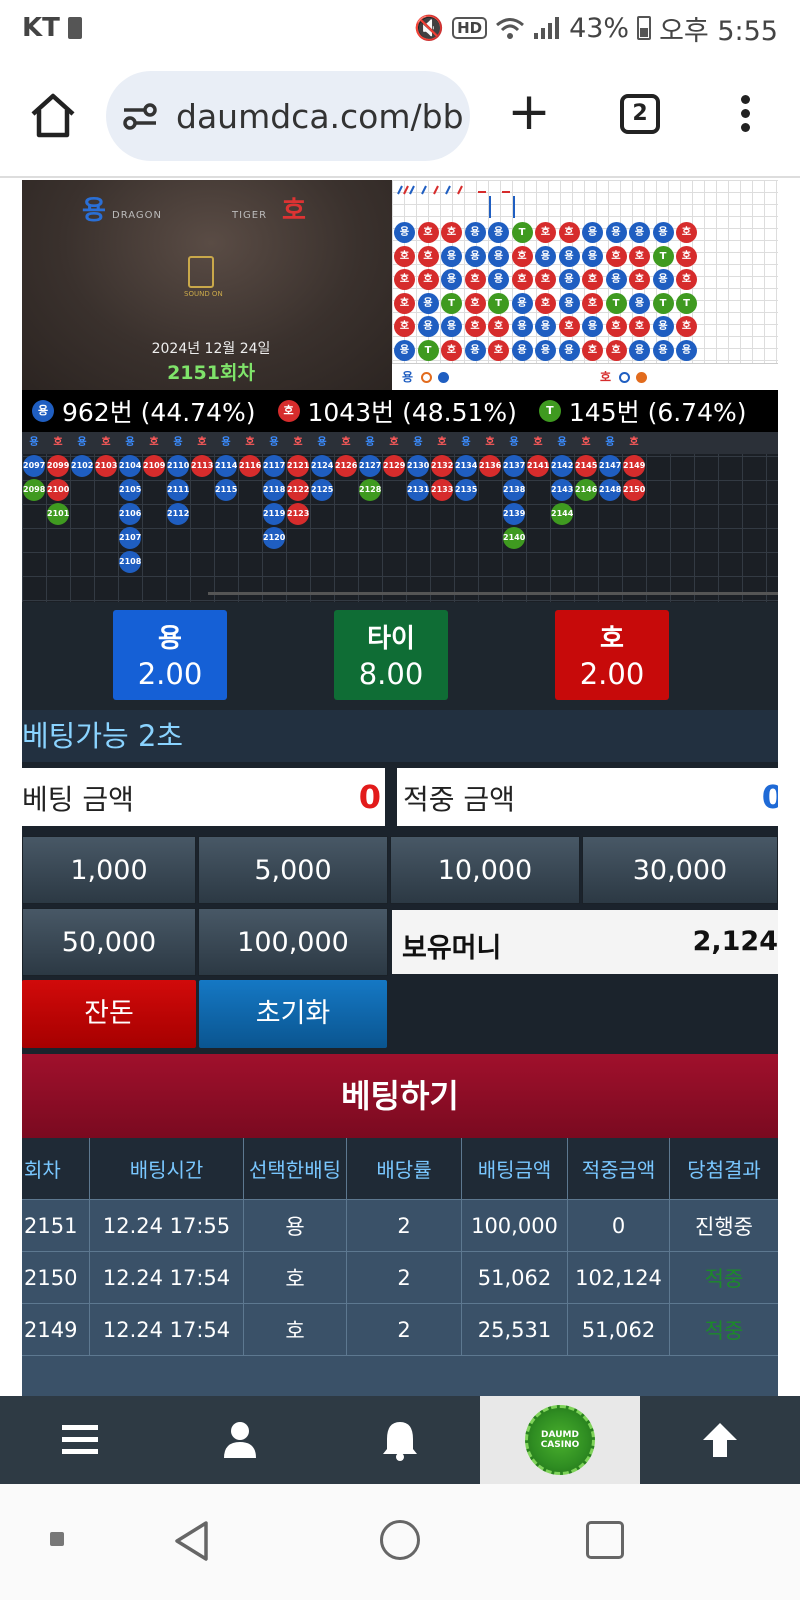  I want to click on chip-1000-button: 1,000, so click(109, 870).